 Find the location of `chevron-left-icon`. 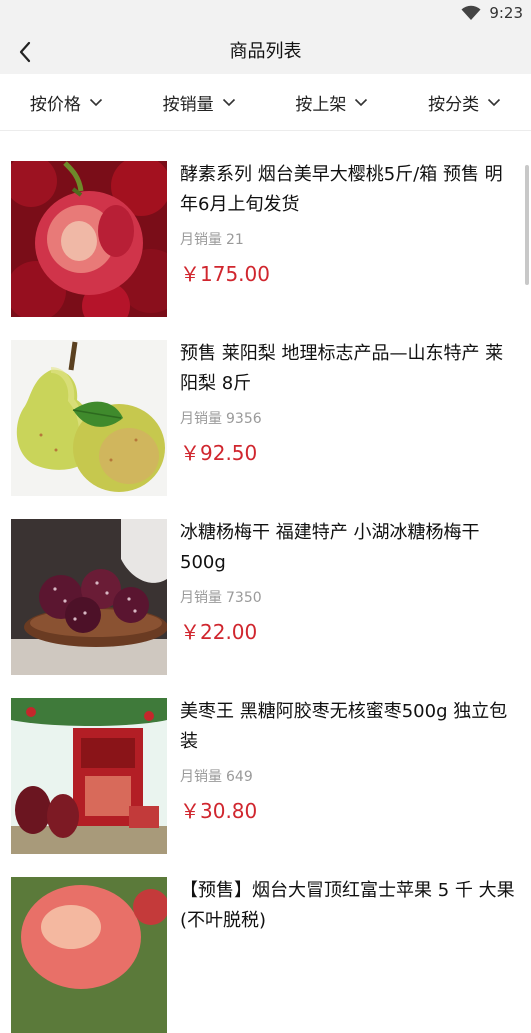

chevron-left-icon is located at coordinates (25, 52).